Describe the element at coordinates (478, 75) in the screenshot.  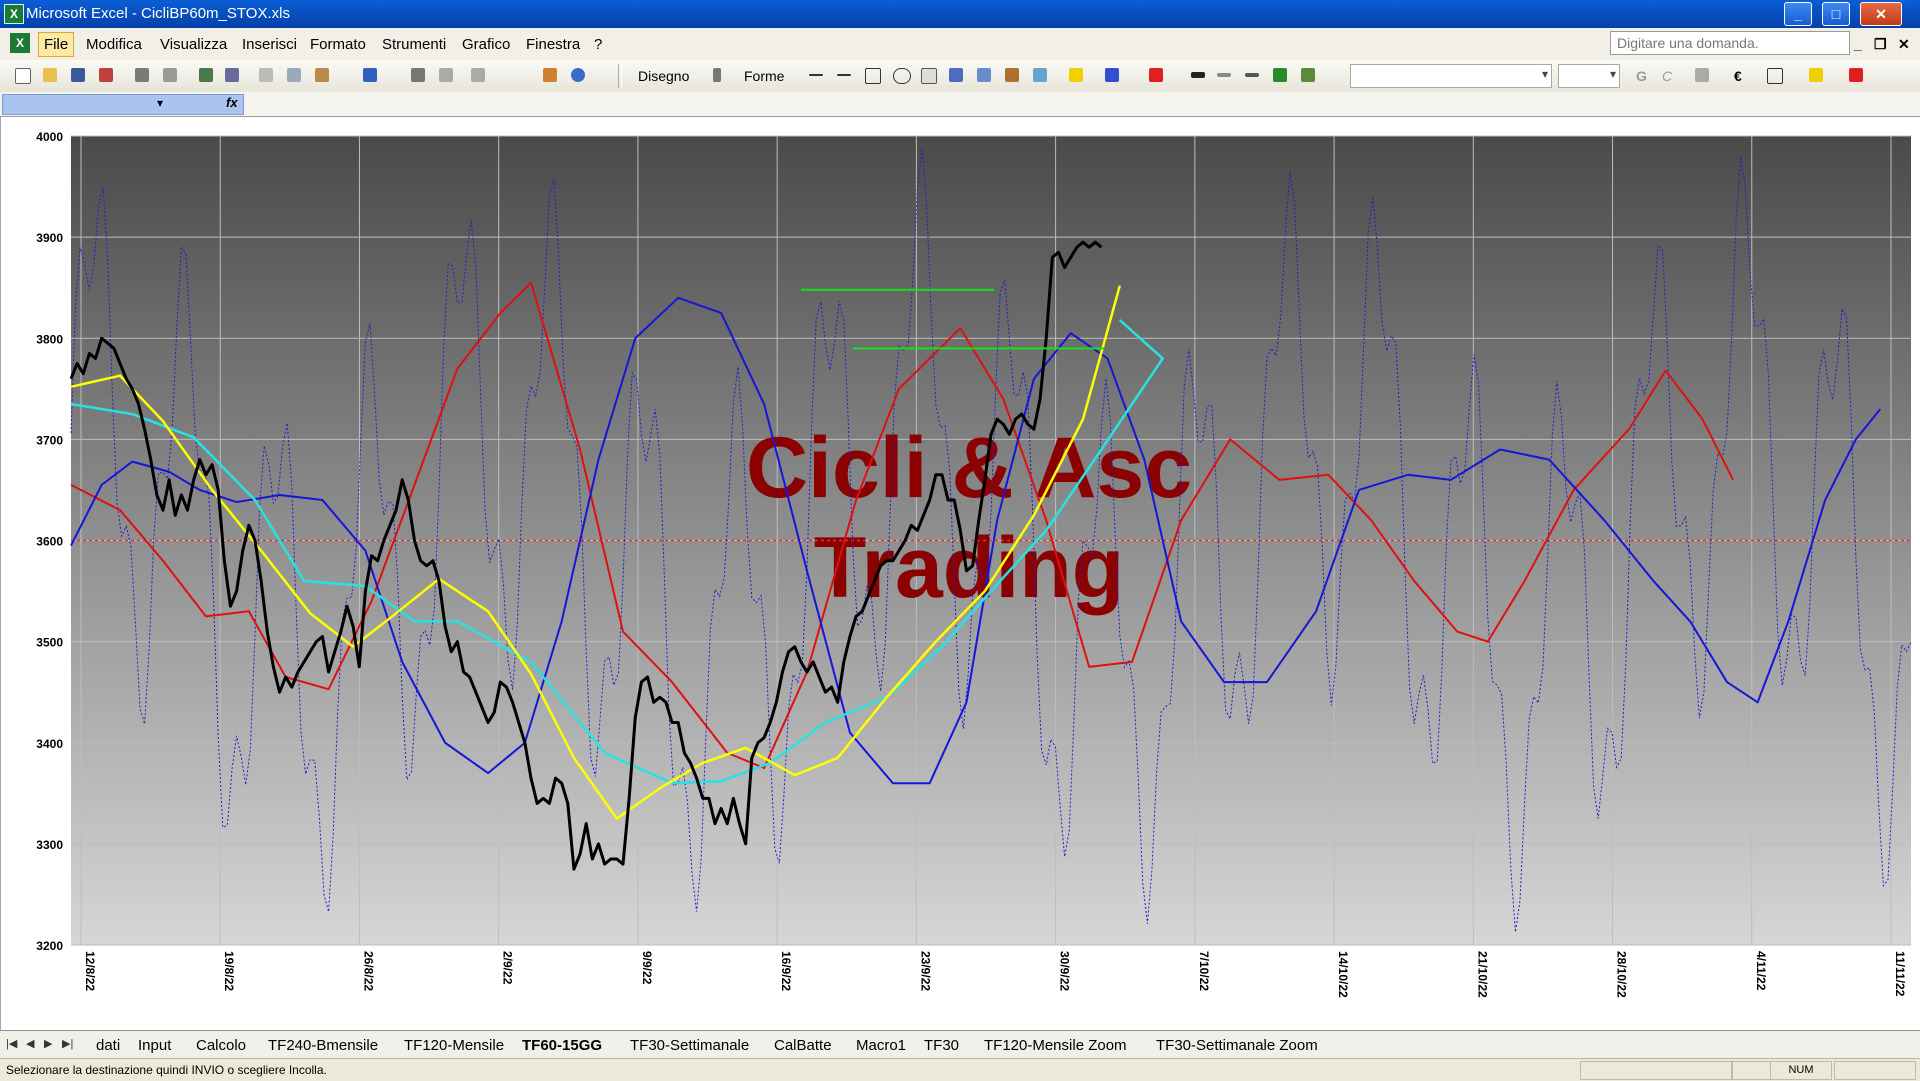
I see `sort-icon` at that location.